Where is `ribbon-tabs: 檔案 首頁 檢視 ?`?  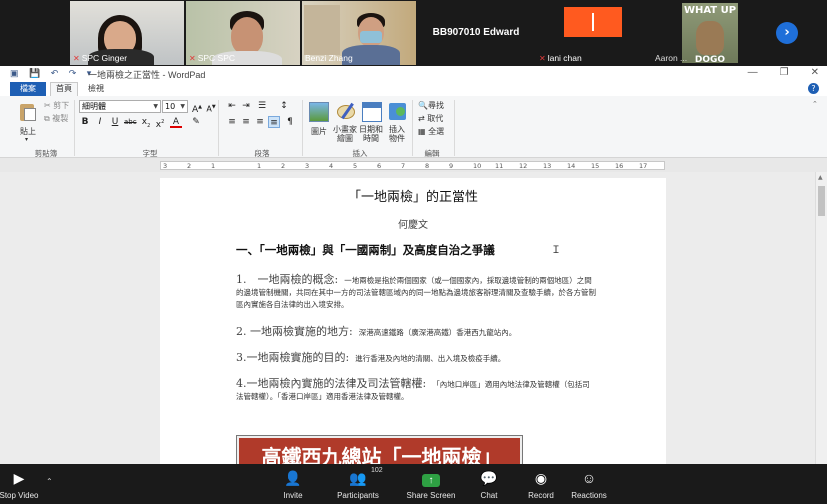 ribbon-tabs: 檔案 首頁 檢視 ? is located at coordinates (413, 89).